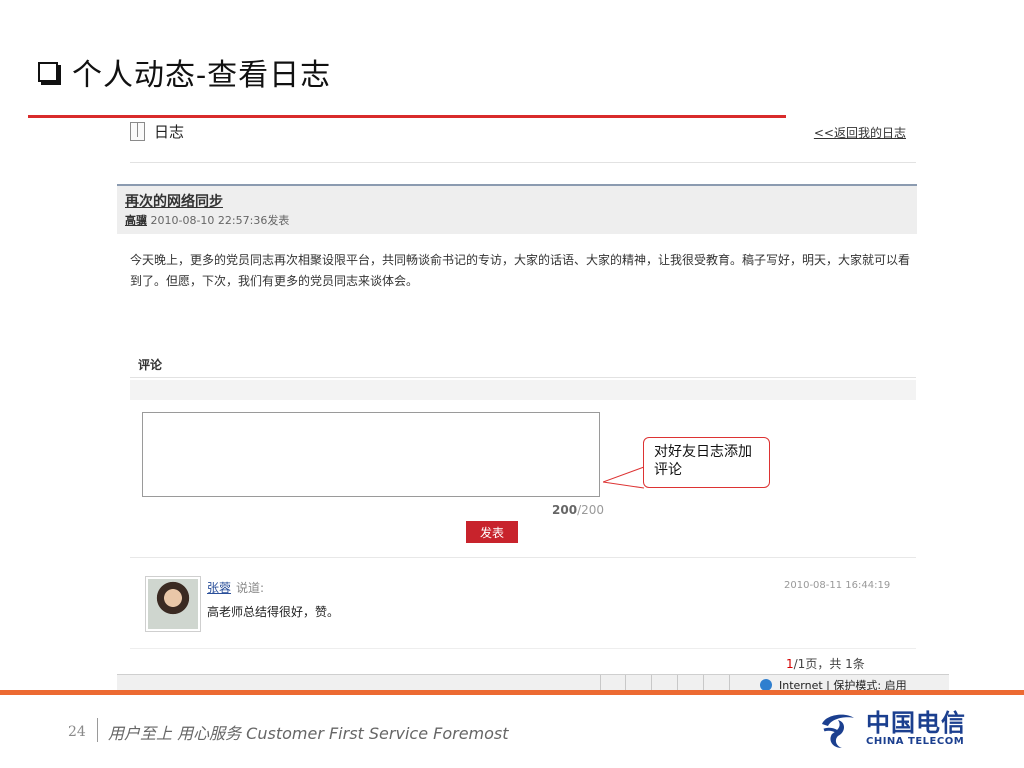 This screenshot has height=768, width=1024. I want to click on post-datetime: 2010-08-10 22:57:36, so click(209, 220).